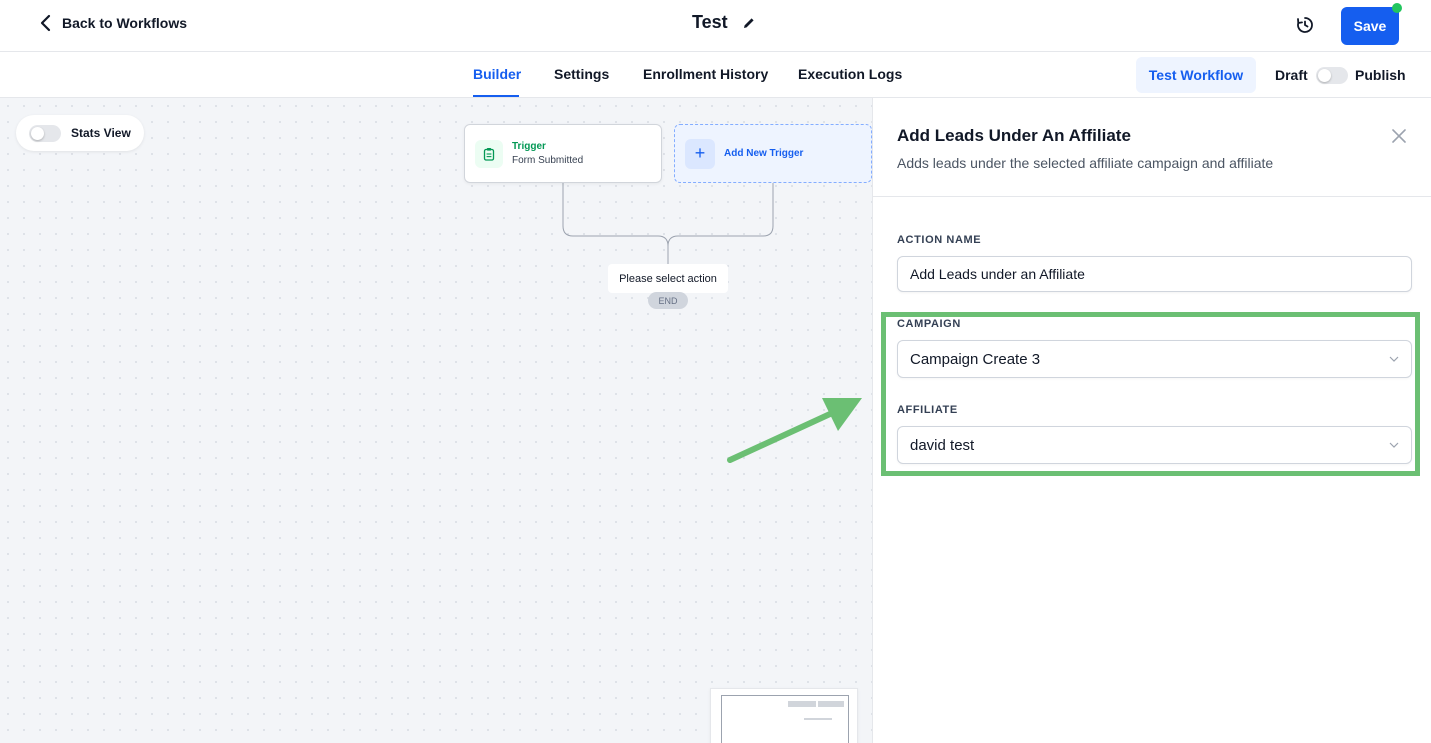 The height and width of the screenshot is (743, 1431). What do you see at coordinates (710, 22) in the screenshot?
I see `workflow-title: Test` at bounding box center [710, 22].